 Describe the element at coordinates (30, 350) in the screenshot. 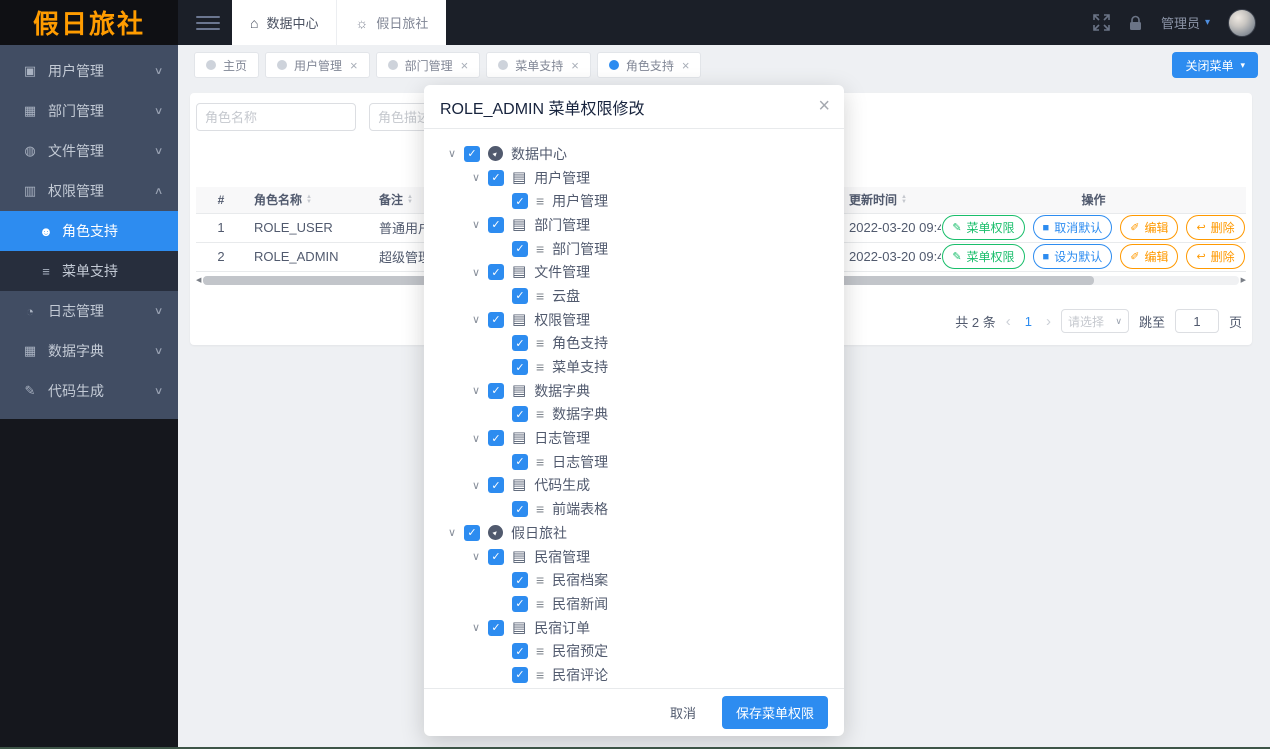

I see `dictionary-icon: ▦` at that location.